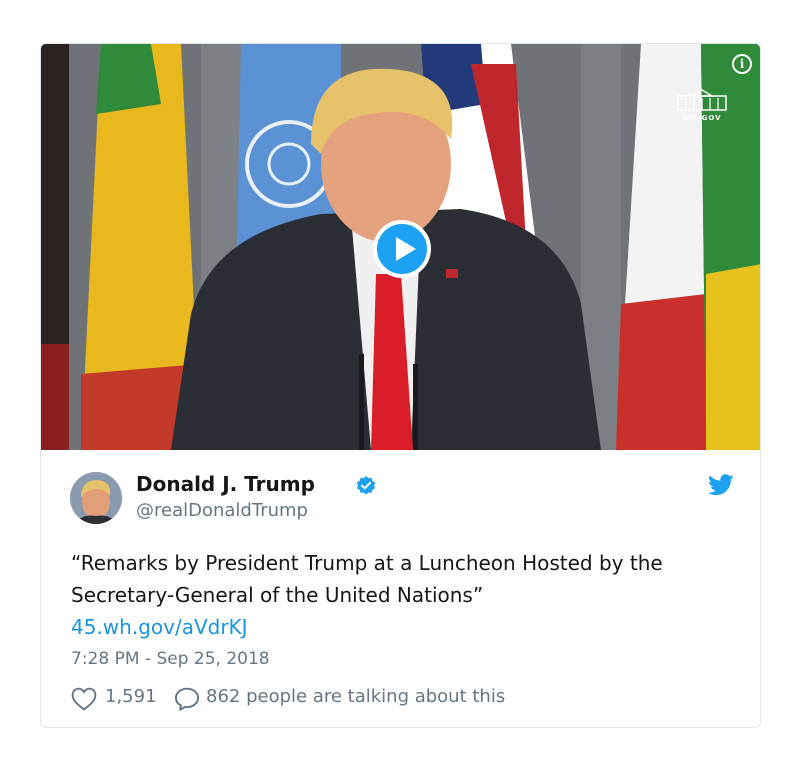  I want to click on like-count: 1,591, so click(131, 696).